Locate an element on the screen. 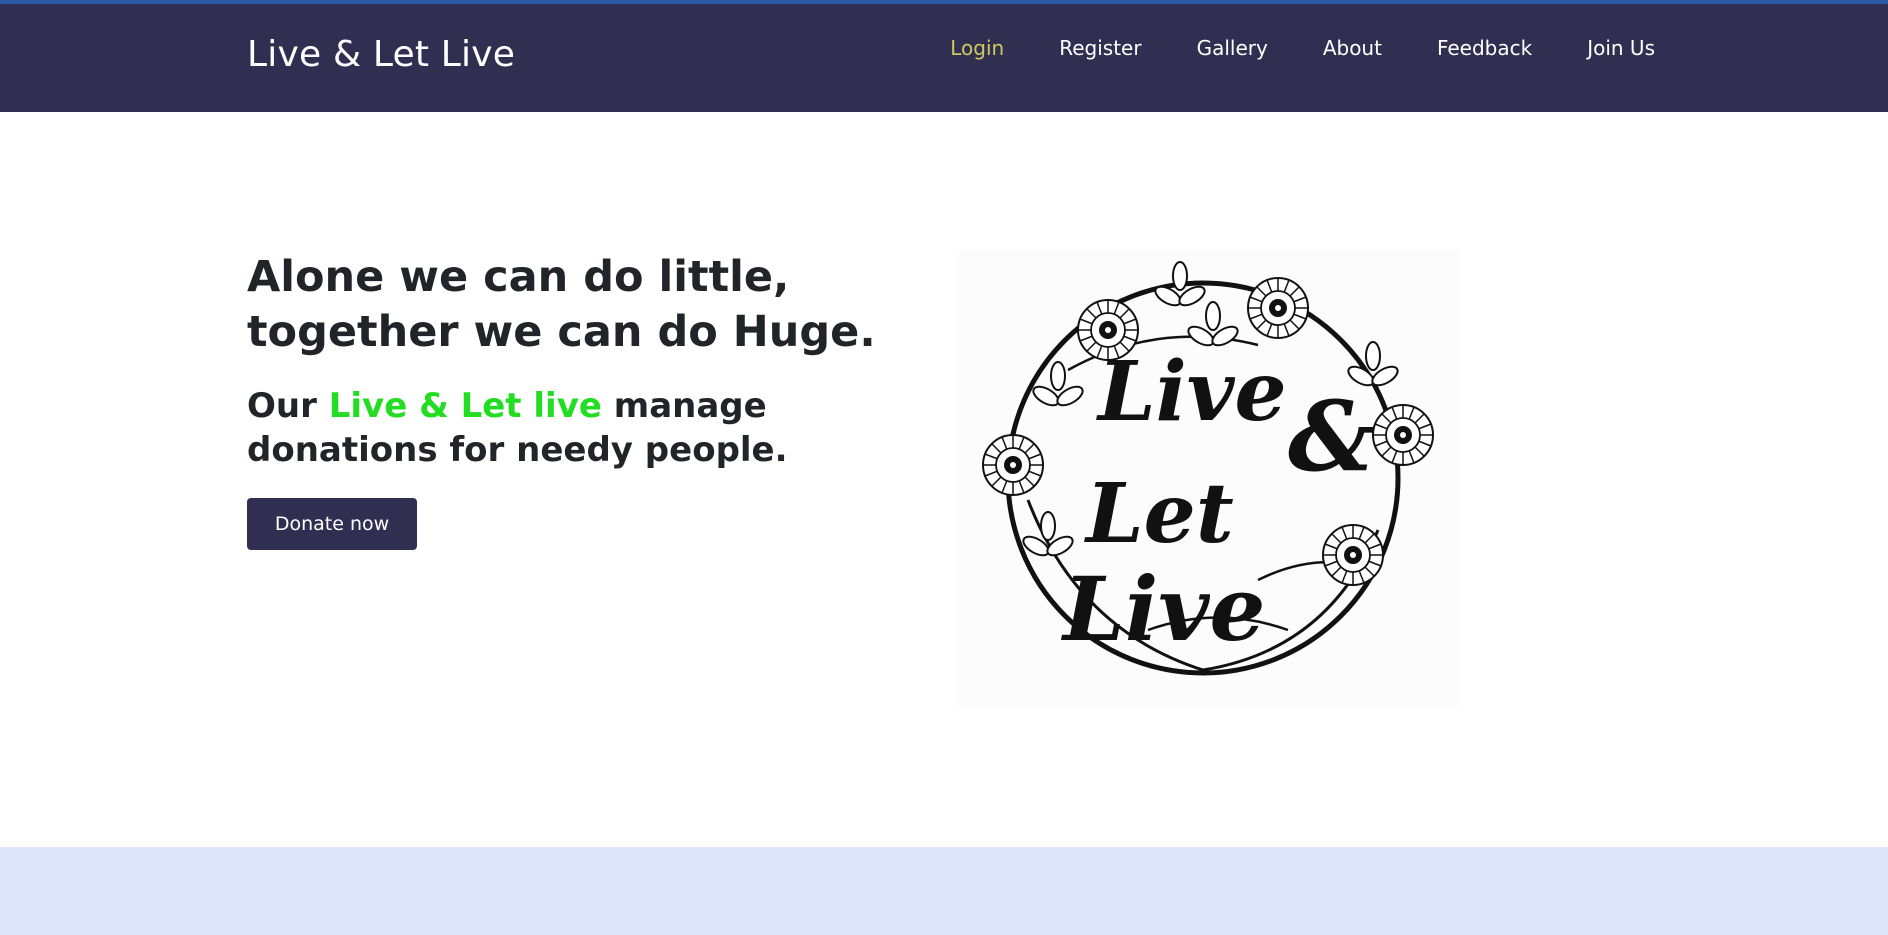  nav-link-register: Register is located at coordinates (1100, 48).